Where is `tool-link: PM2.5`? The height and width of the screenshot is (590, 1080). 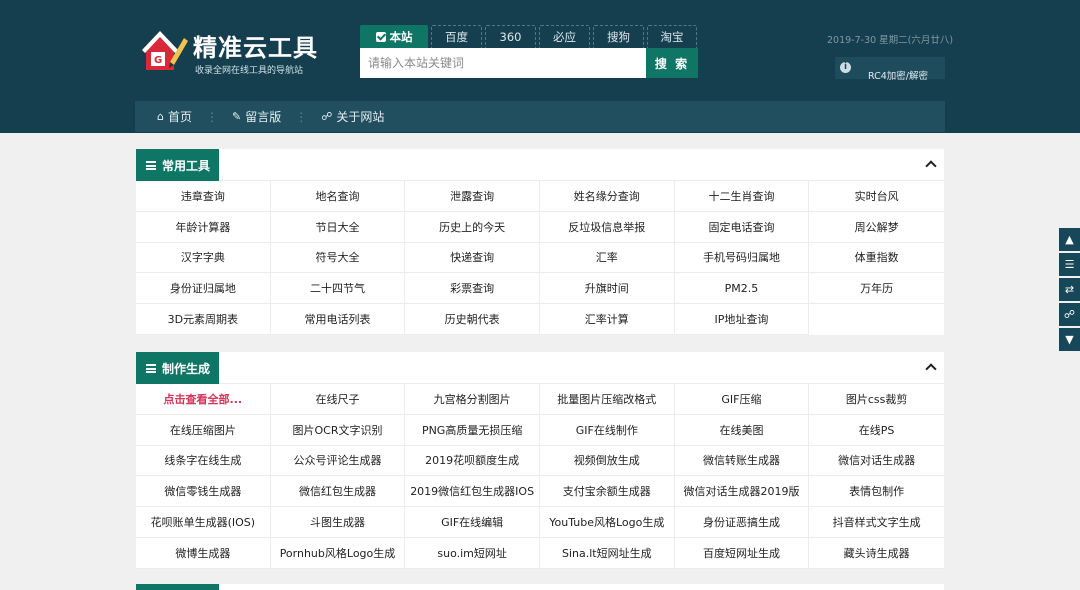
tool-link: PM2.5 is located at coordinates (742, 289).